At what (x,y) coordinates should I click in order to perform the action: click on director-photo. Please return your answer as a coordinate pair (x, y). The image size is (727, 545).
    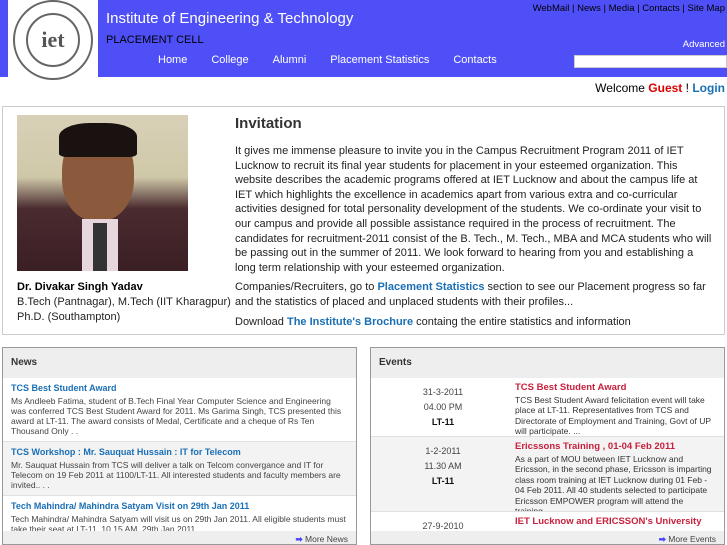
    Looking at the image, I should click on (102, 193).